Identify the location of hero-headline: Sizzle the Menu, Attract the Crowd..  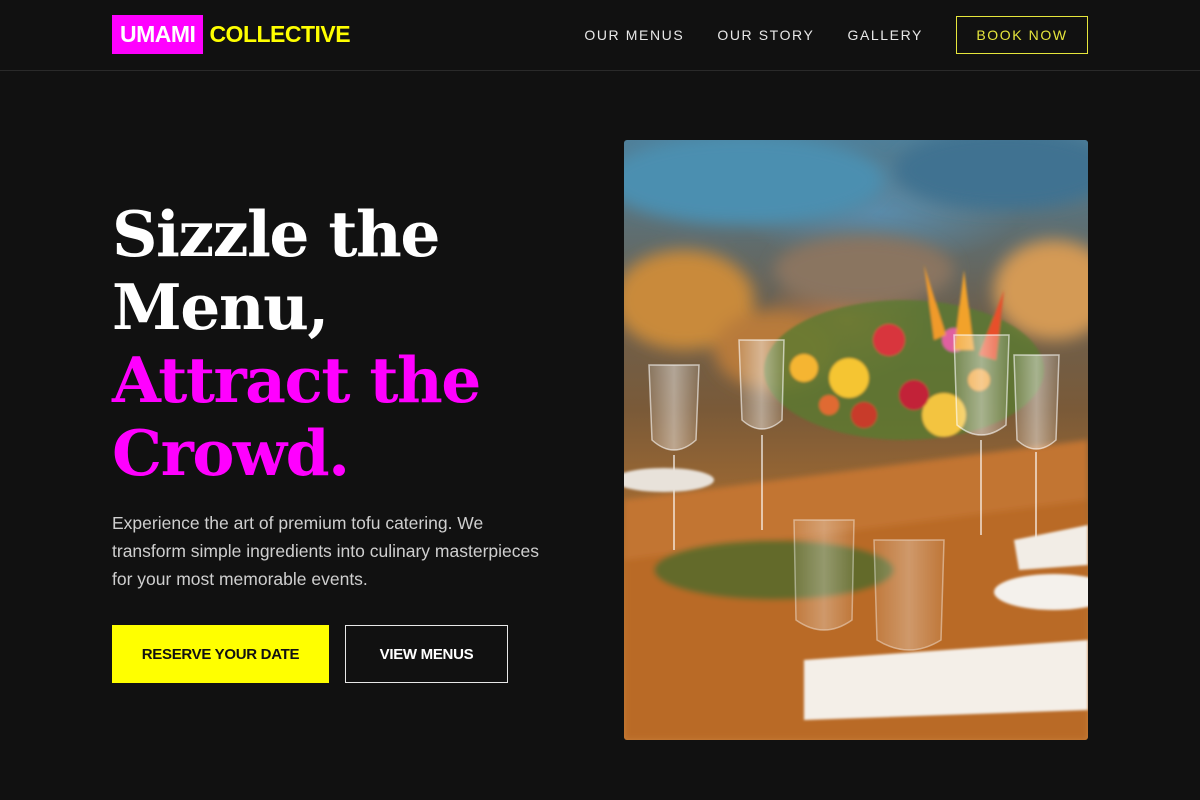
(332, 344).